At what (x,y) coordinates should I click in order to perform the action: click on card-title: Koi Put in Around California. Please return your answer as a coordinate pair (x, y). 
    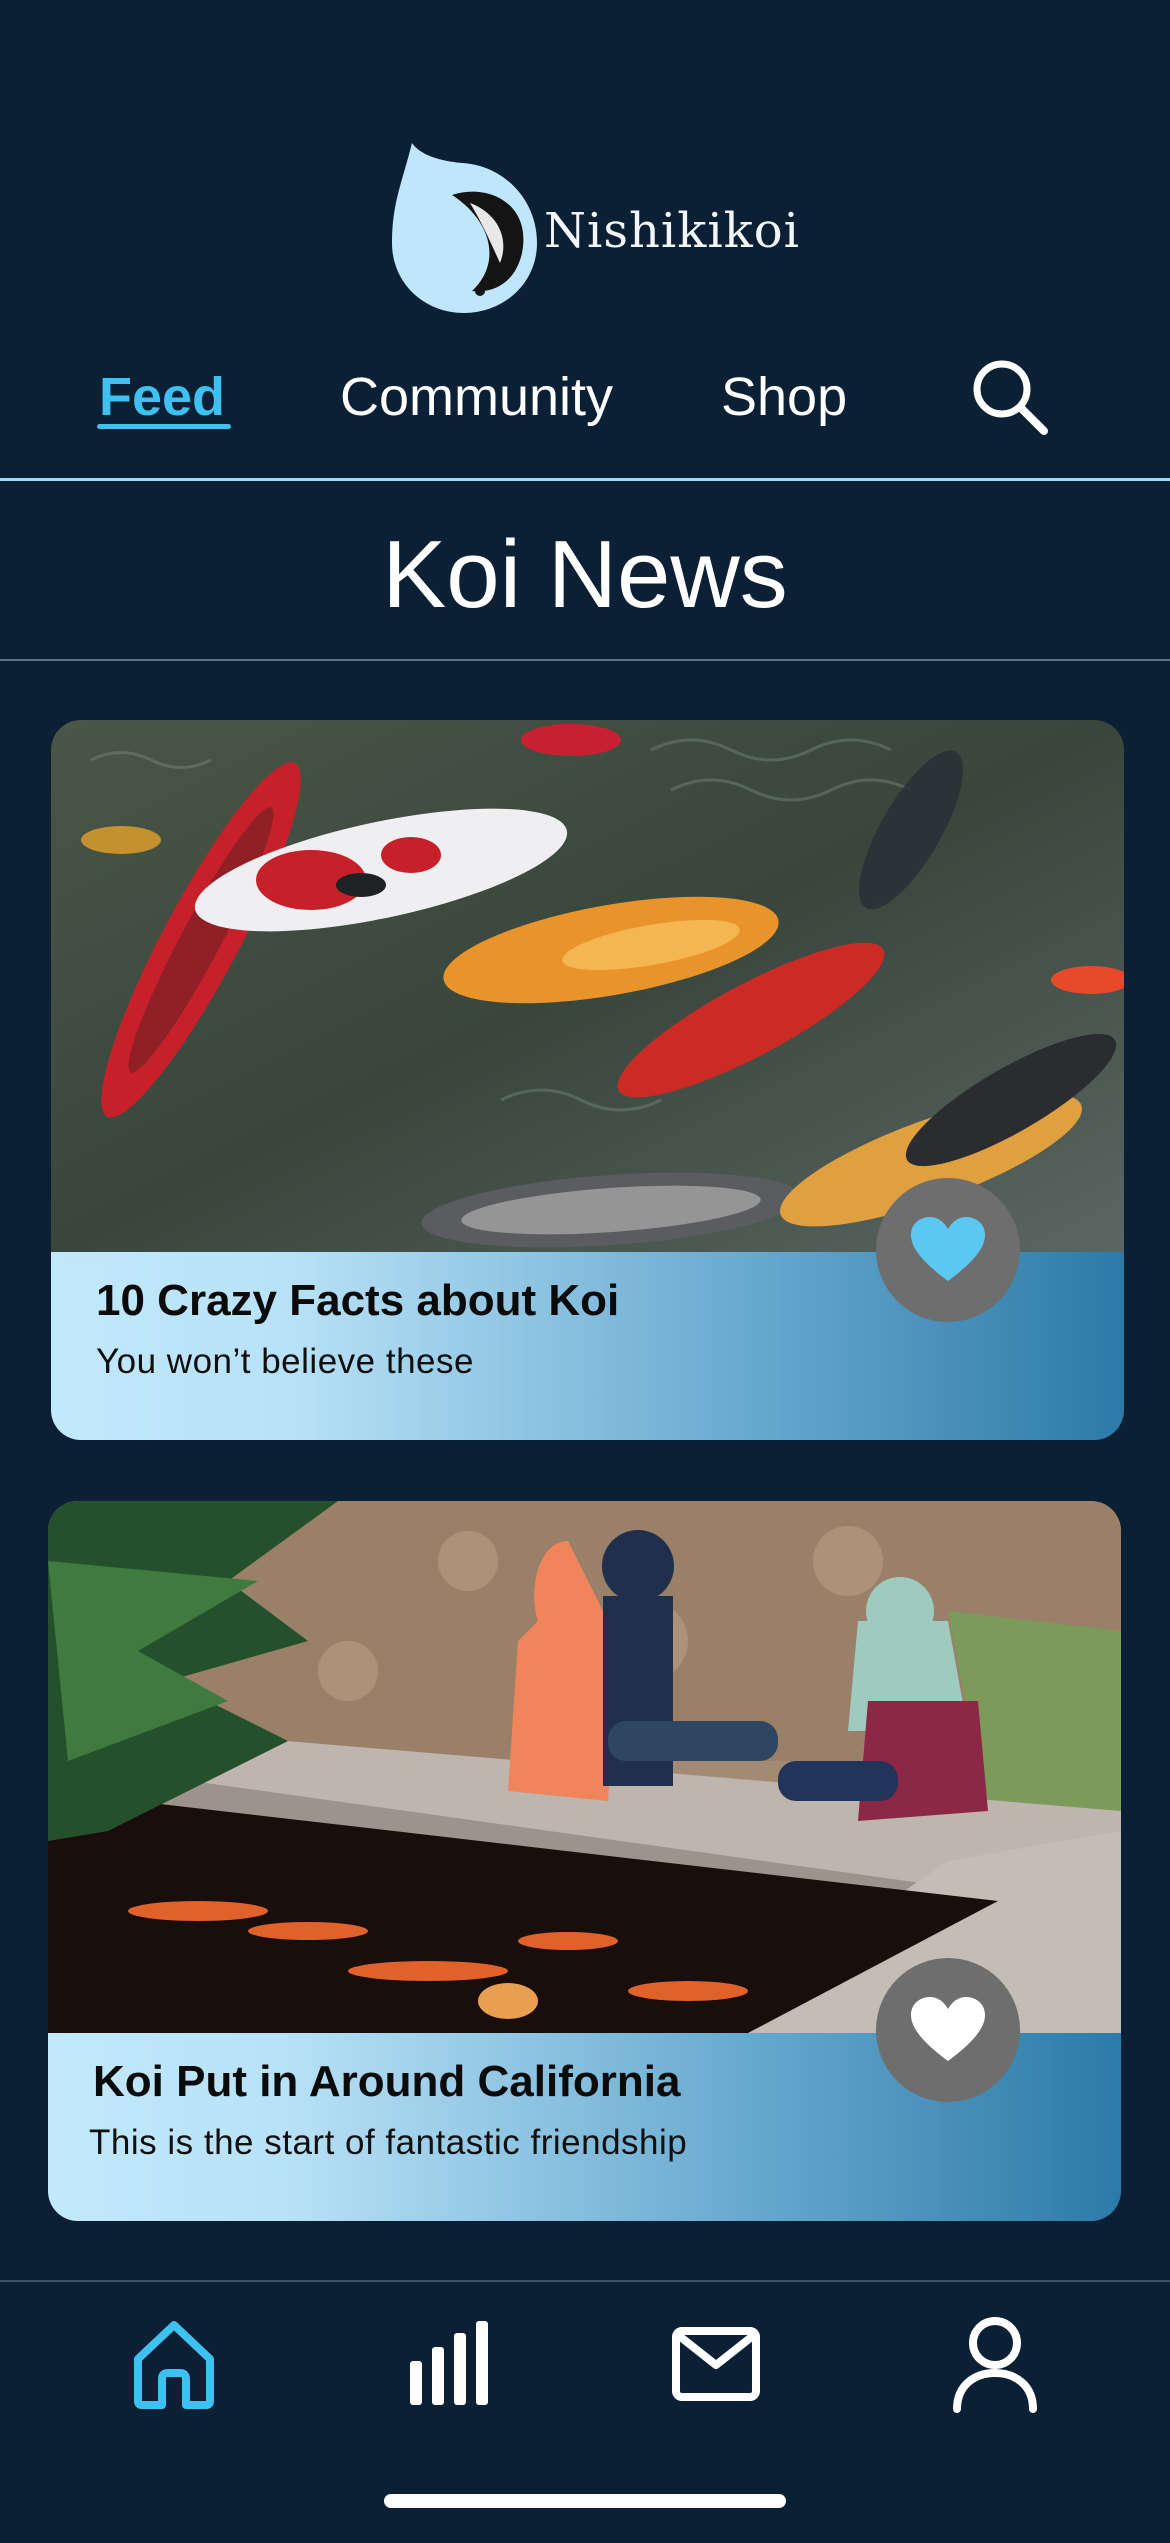
    Looking at the image, I should click on (387, 2081).